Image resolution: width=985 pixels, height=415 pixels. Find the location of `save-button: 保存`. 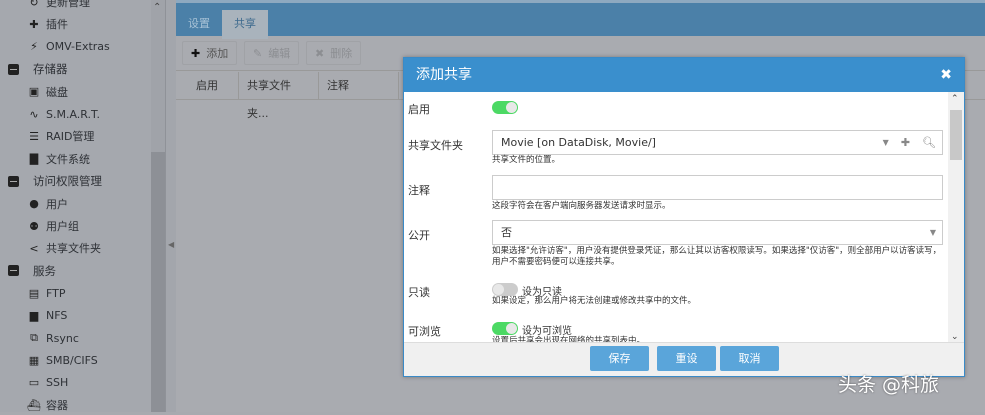

save-button: 保存 is located at coordinates (619, 358).